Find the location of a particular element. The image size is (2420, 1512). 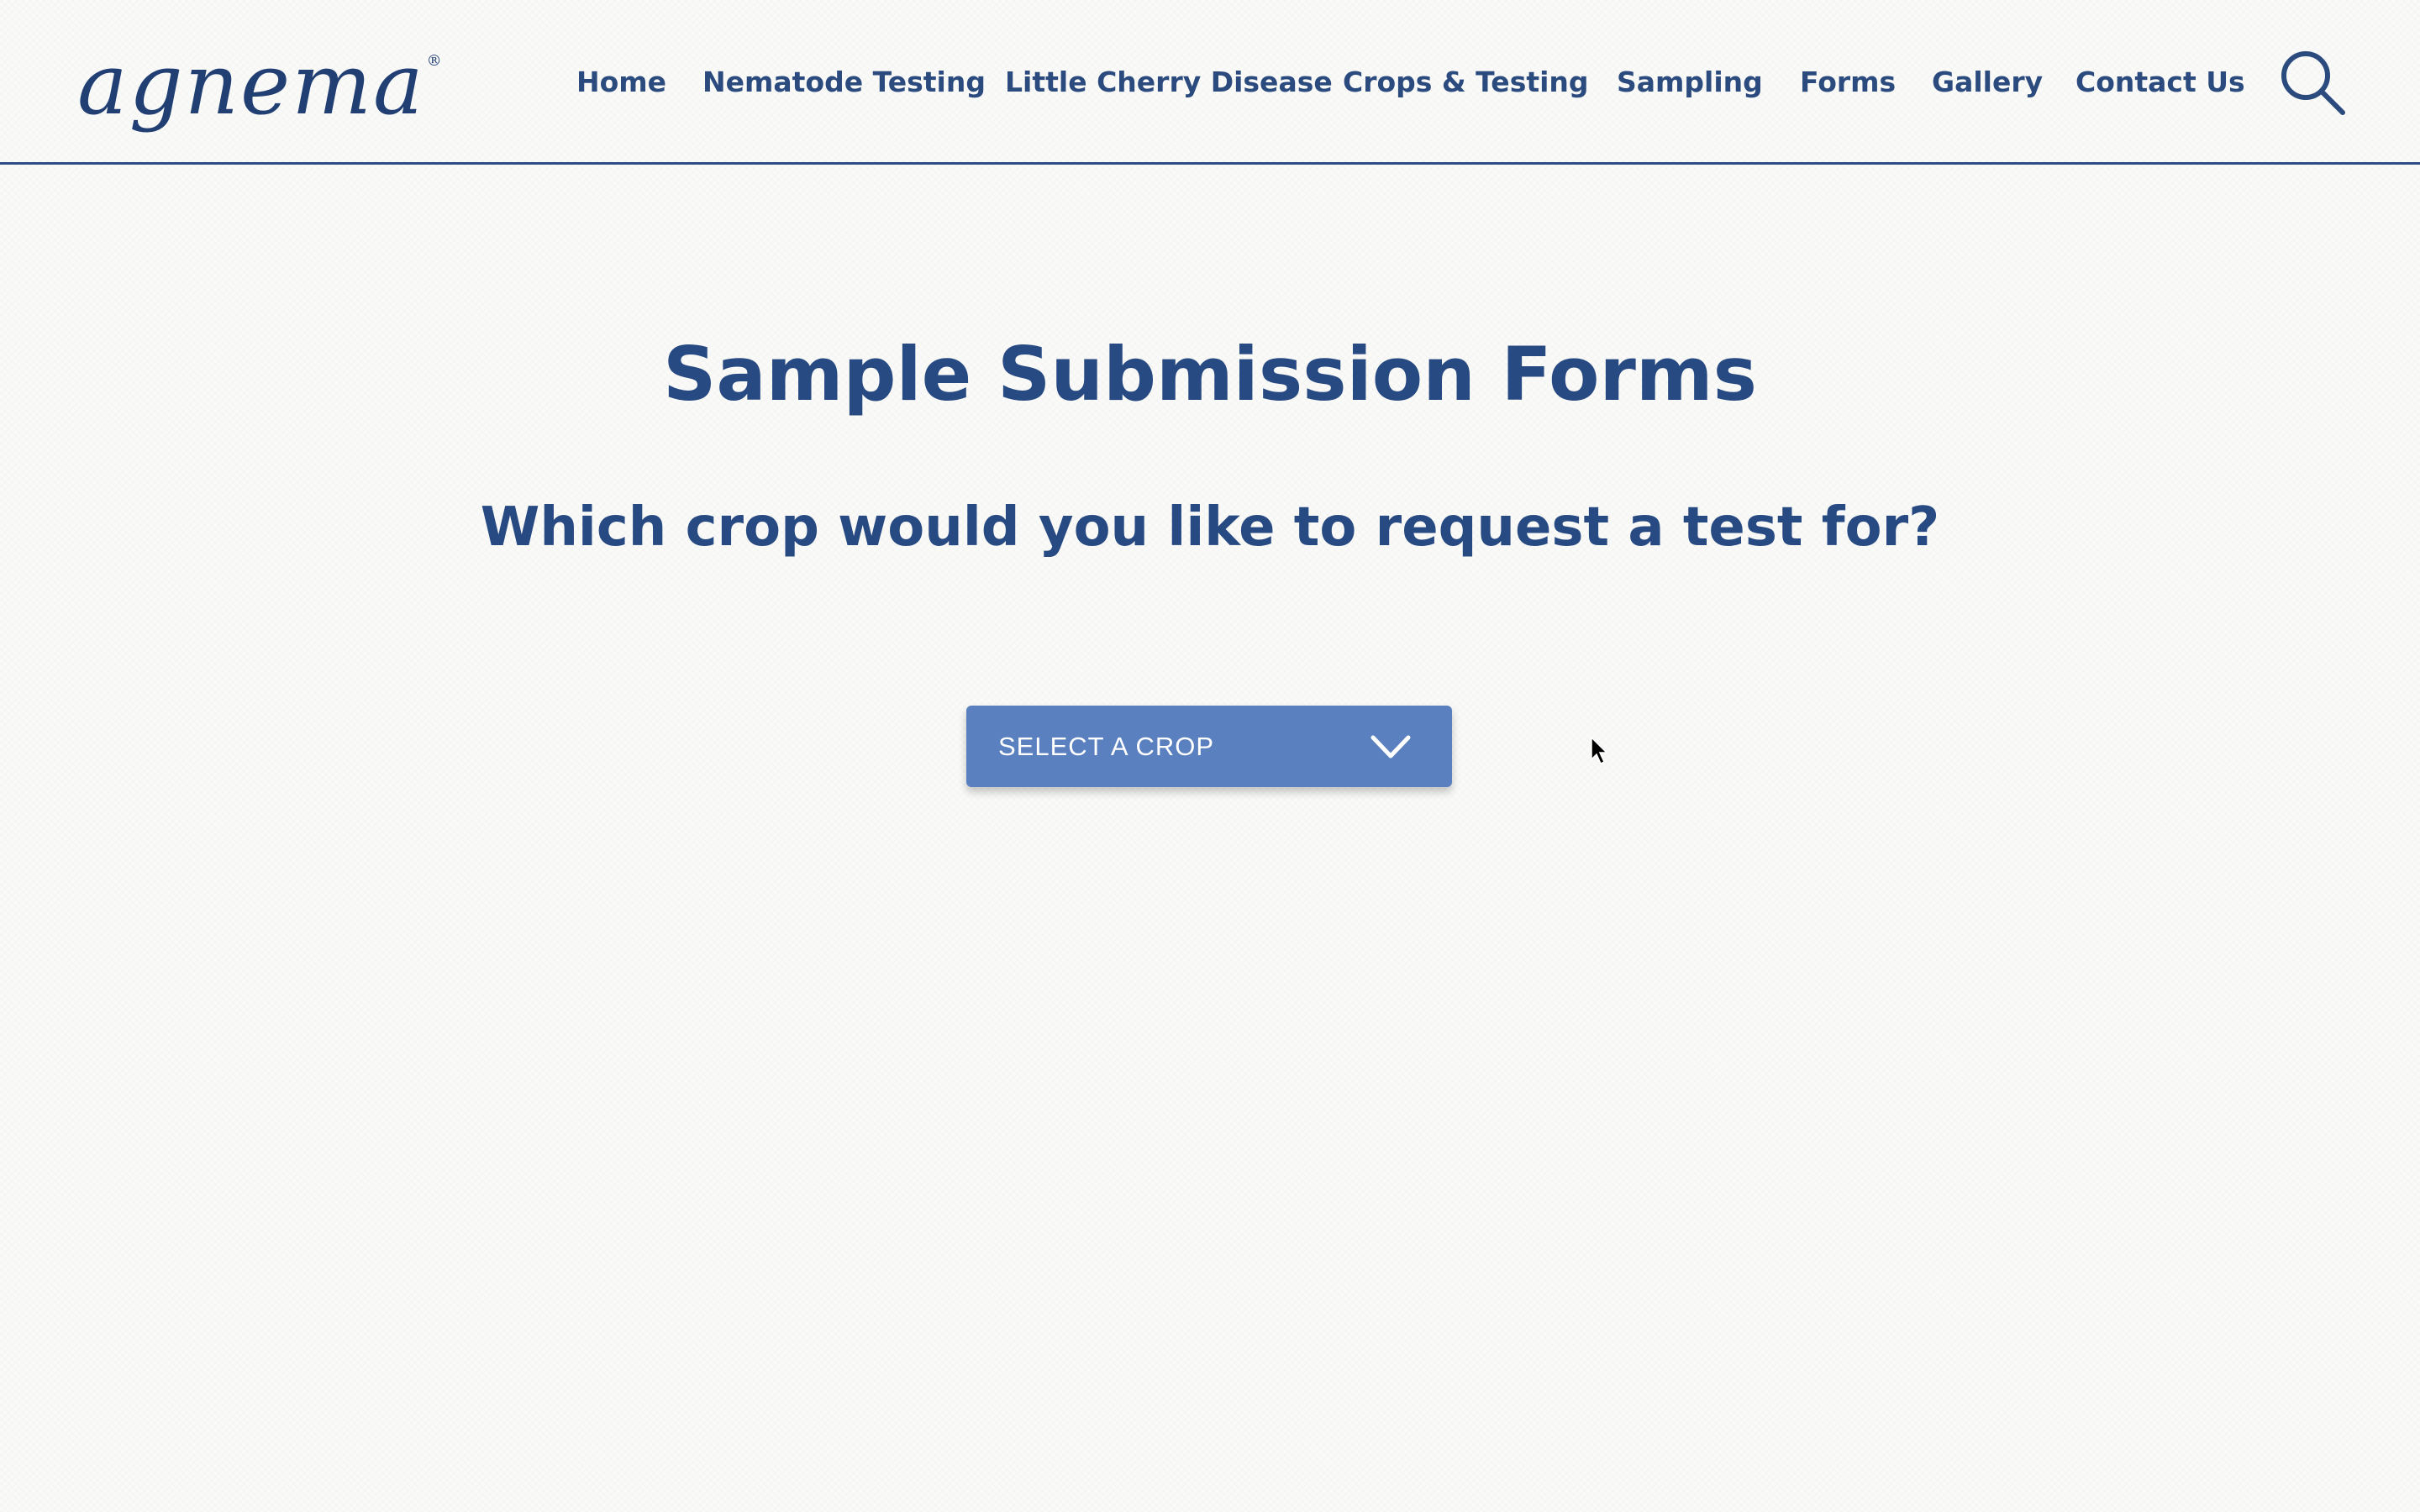

select-crop-label: SELECT A CROP is located at coordinates (1106, 746).